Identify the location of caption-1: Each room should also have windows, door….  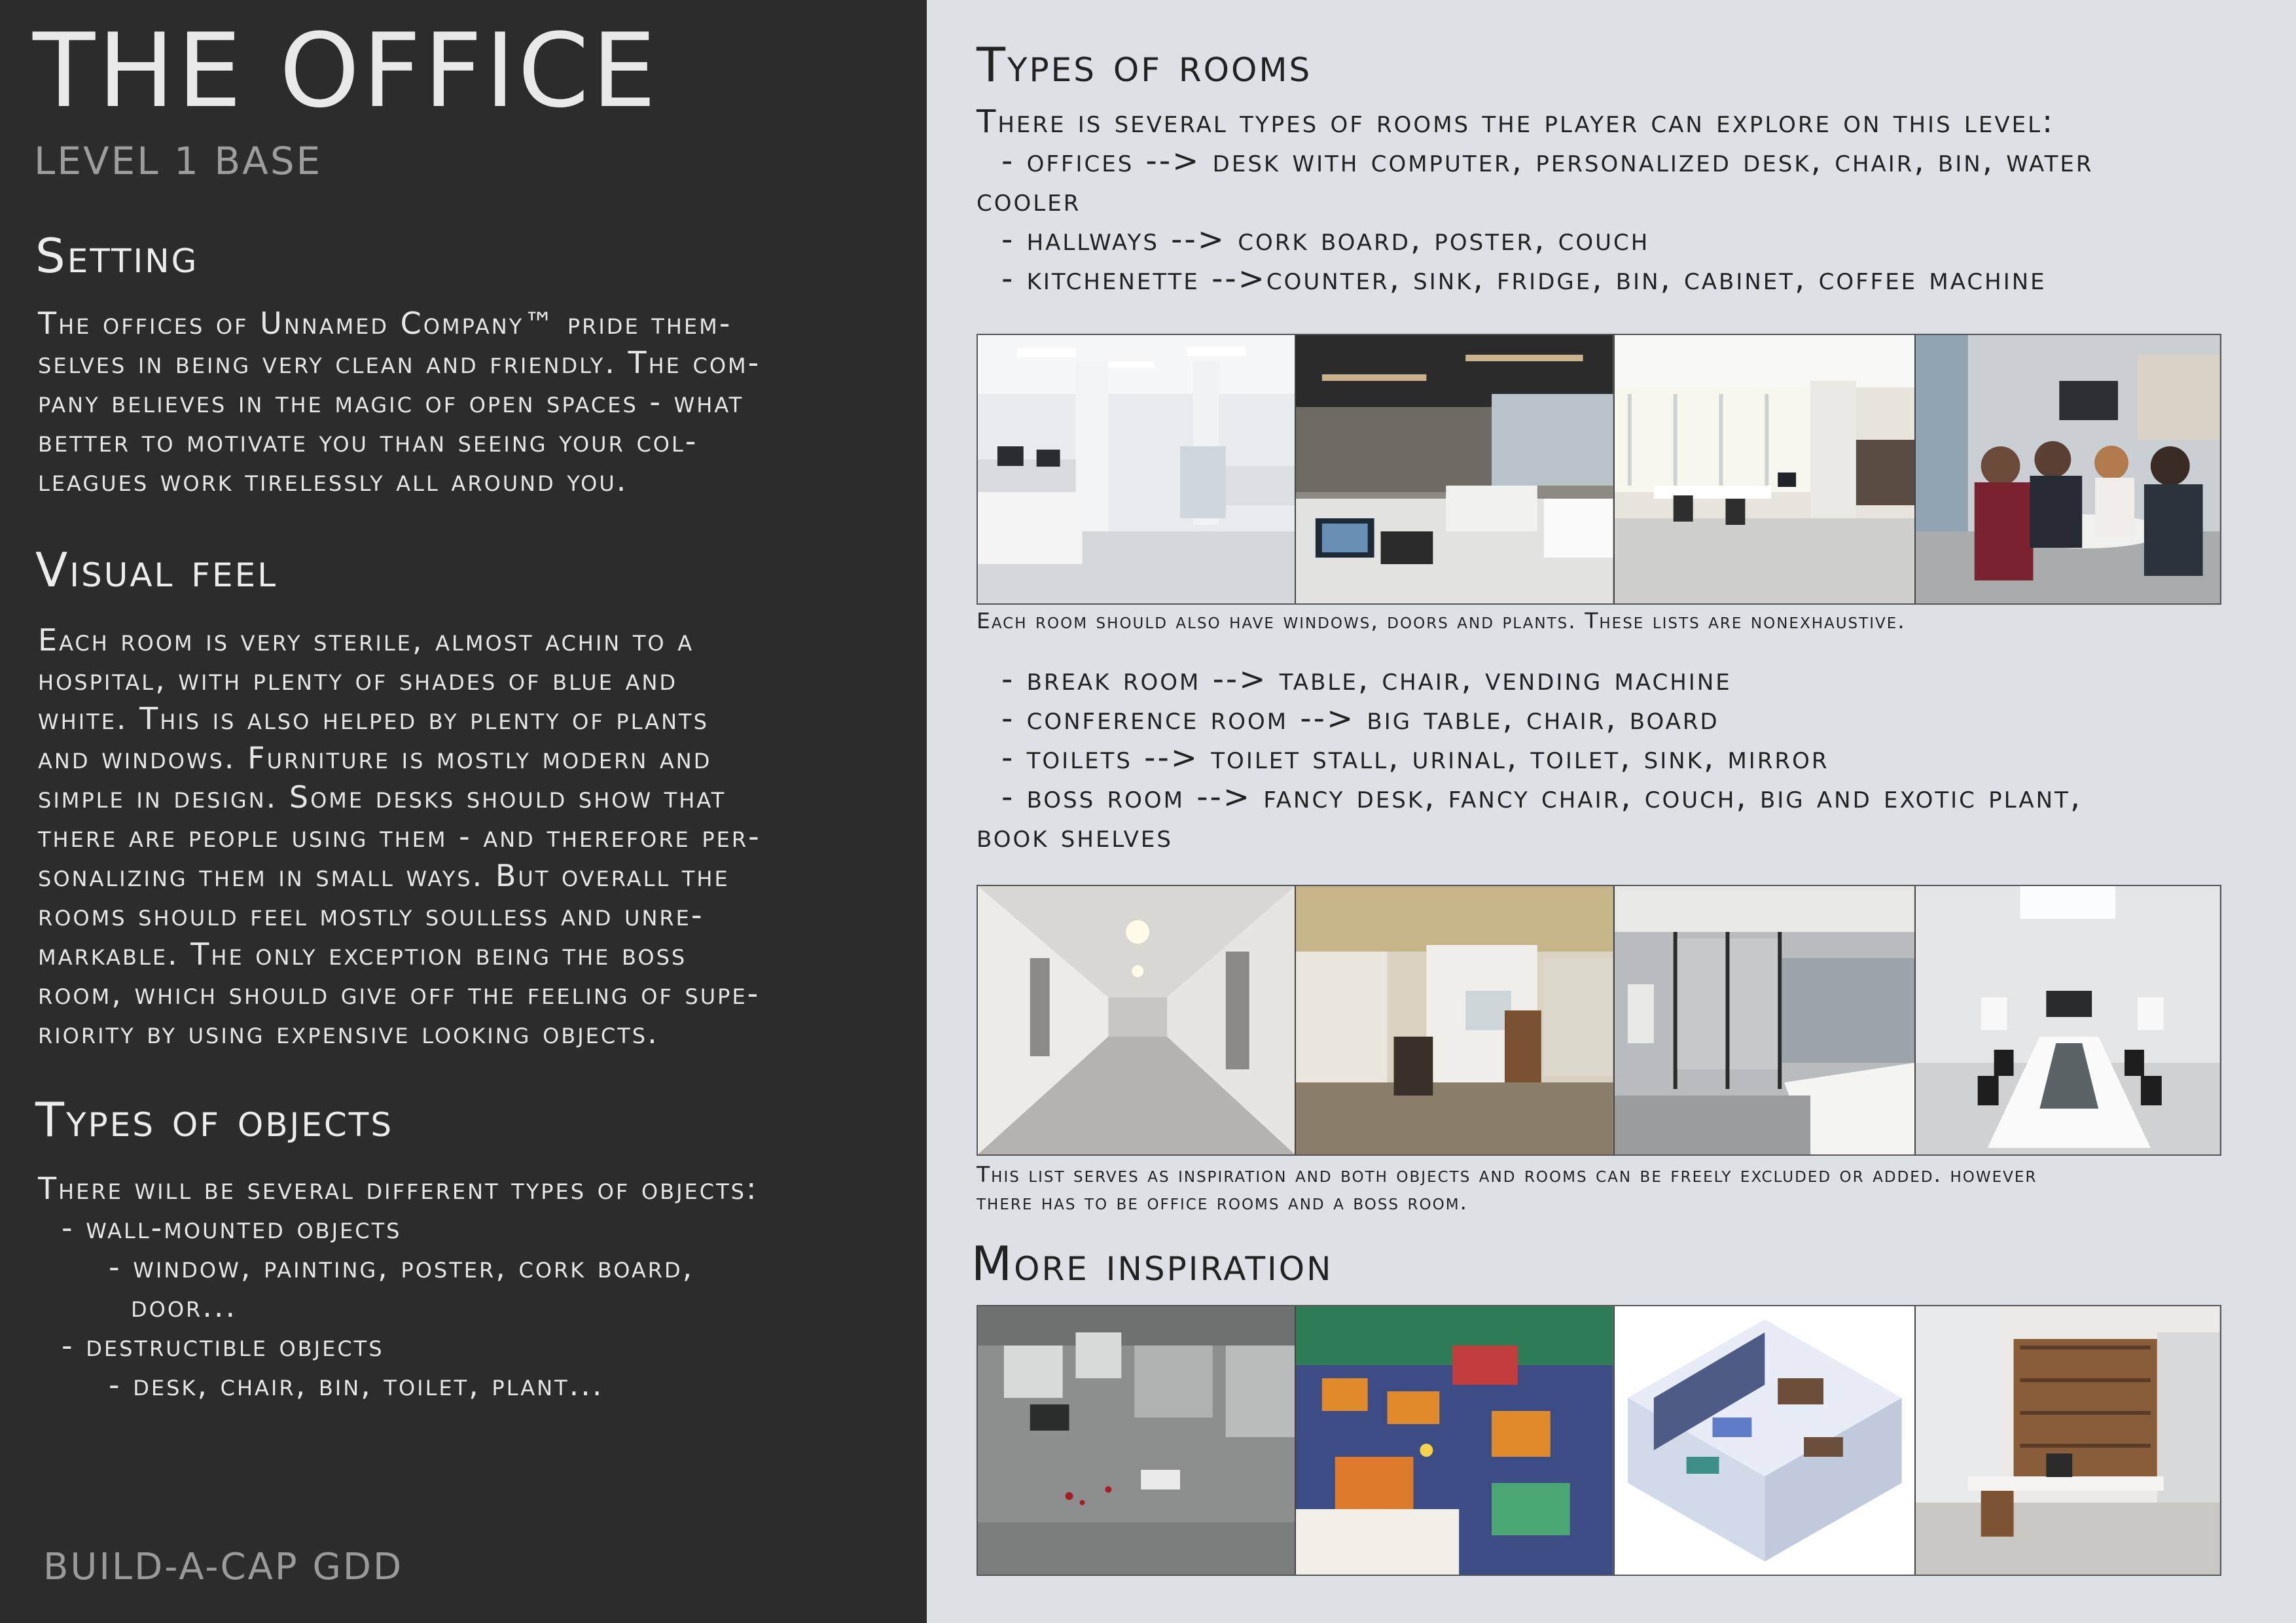
(1441, 620).